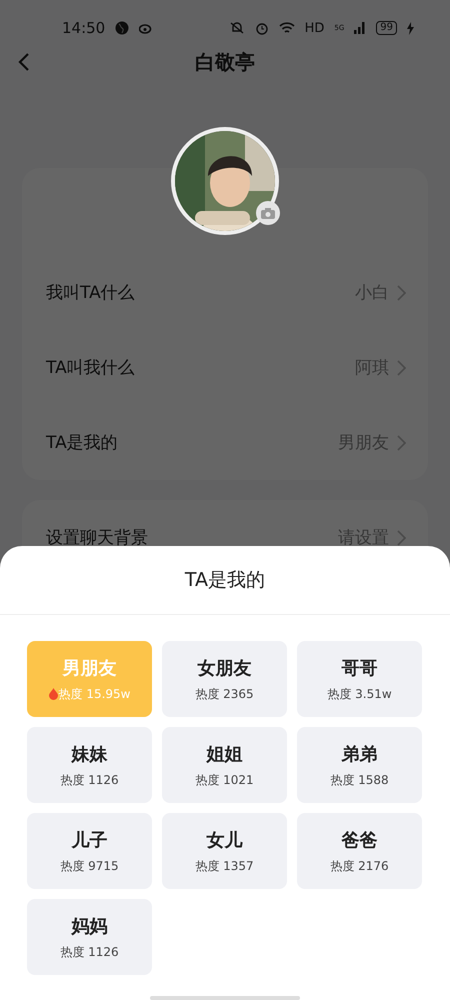 The height and width of the screenshot is (1000, 450). What do you see at coordinates (97, 538) in the screenshot?
I see `row-label: 设置聊天背景` at bounding box center [97, 538].